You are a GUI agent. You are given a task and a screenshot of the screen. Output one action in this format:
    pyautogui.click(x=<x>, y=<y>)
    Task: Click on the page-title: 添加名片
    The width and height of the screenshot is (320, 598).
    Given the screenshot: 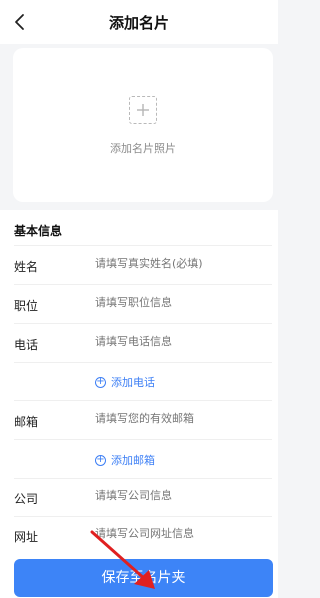 What is the action you would take?
    pyautogui.click(x=138, y=23)
    